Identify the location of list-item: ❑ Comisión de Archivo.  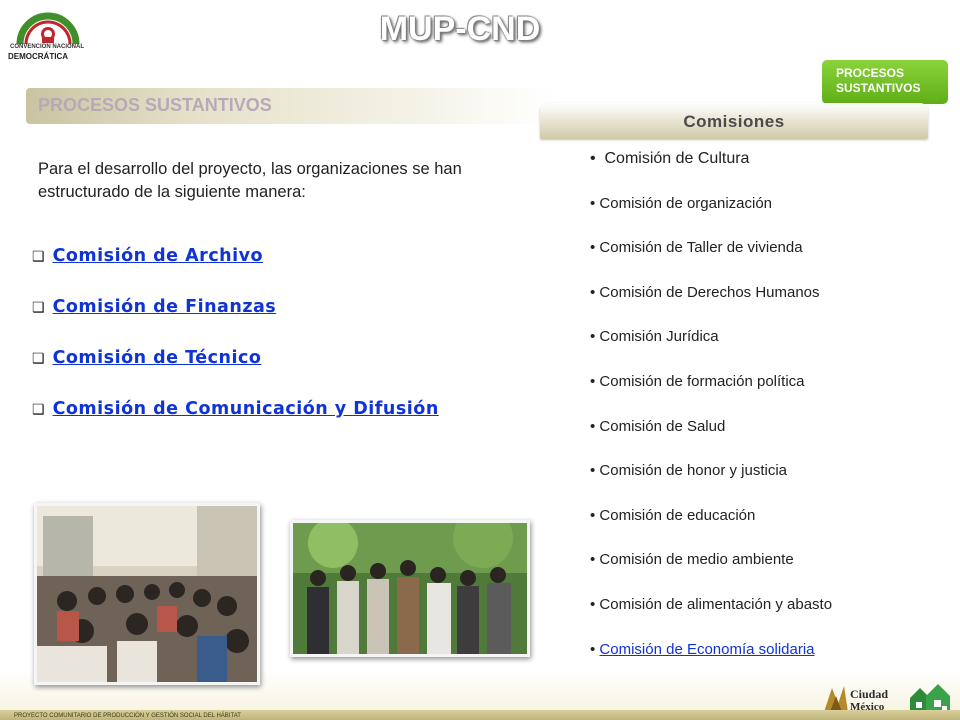
(235, 271).